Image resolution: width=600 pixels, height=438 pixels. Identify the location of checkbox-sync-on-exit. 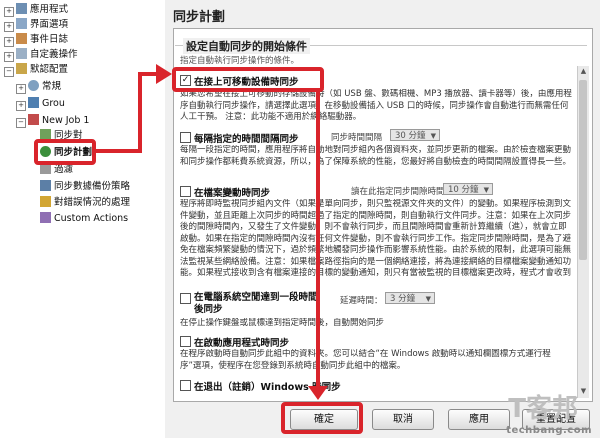
(185, 385).